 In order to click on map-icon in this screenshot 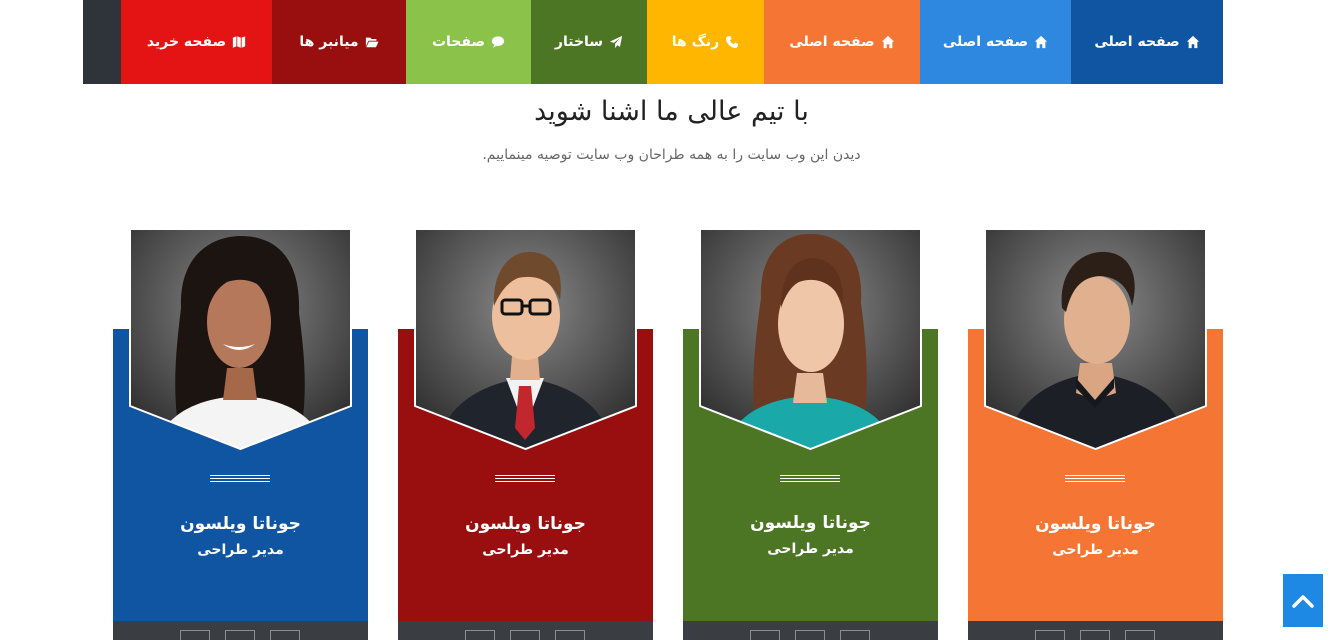, I will do `click(239, 42)`.